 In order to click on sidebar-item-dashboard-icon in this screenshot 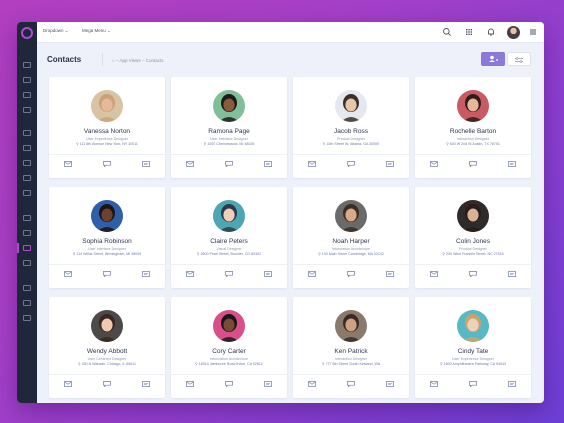, I will do `click(27, 65)`.